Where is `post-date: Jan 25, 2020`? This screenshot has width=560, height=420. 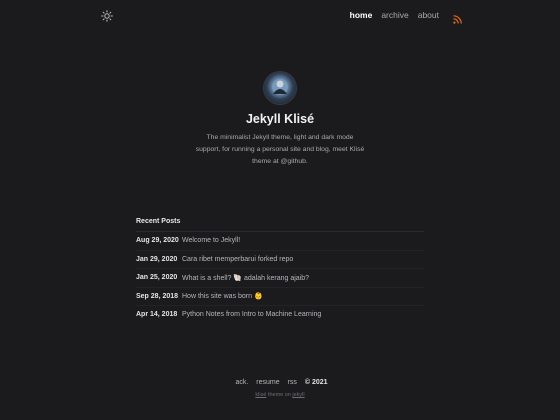
post-date: Jan 25, 2020 is located at coordinates (157, 278).